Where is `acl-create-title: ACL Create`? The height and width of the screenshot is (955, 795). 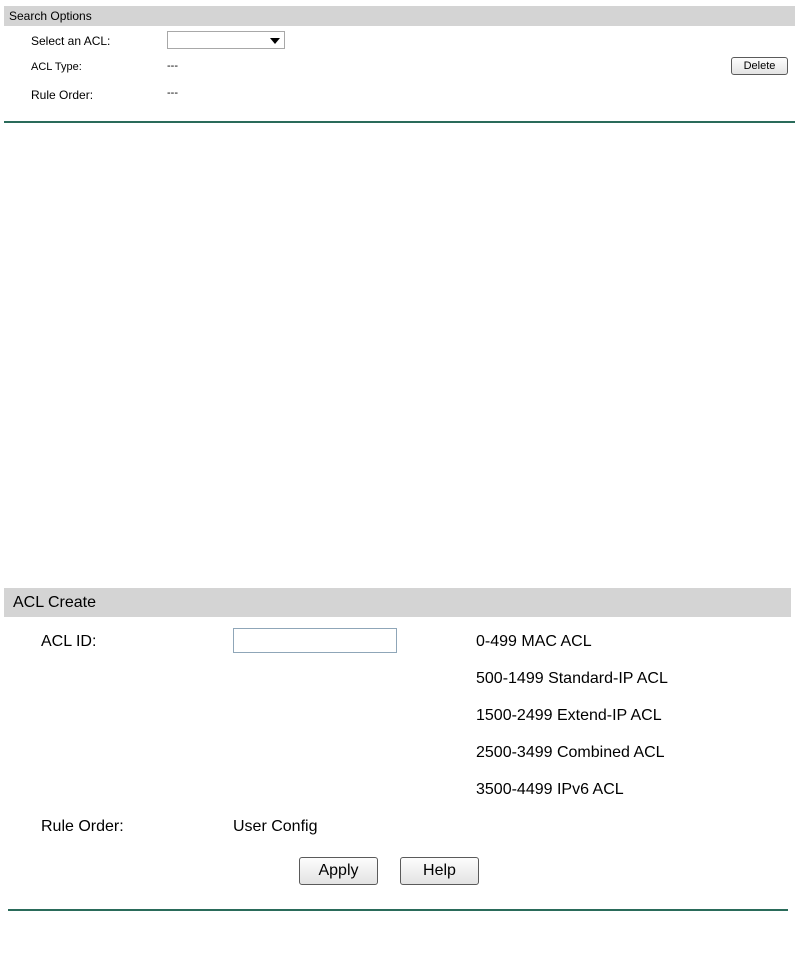
acl-create-title: ACL Create is located at coordinates (54, 602).